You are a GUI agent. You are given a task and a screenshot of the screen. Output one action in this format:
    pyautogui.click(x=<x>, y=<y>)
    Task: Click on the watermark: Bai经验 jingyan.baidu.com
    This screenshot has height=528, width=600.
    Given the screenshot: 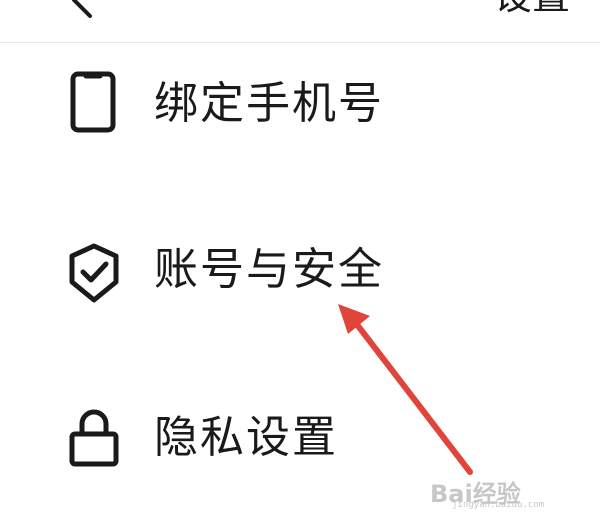 What is the action you would take?
    pyautogui.click(x=500, y=494)
    